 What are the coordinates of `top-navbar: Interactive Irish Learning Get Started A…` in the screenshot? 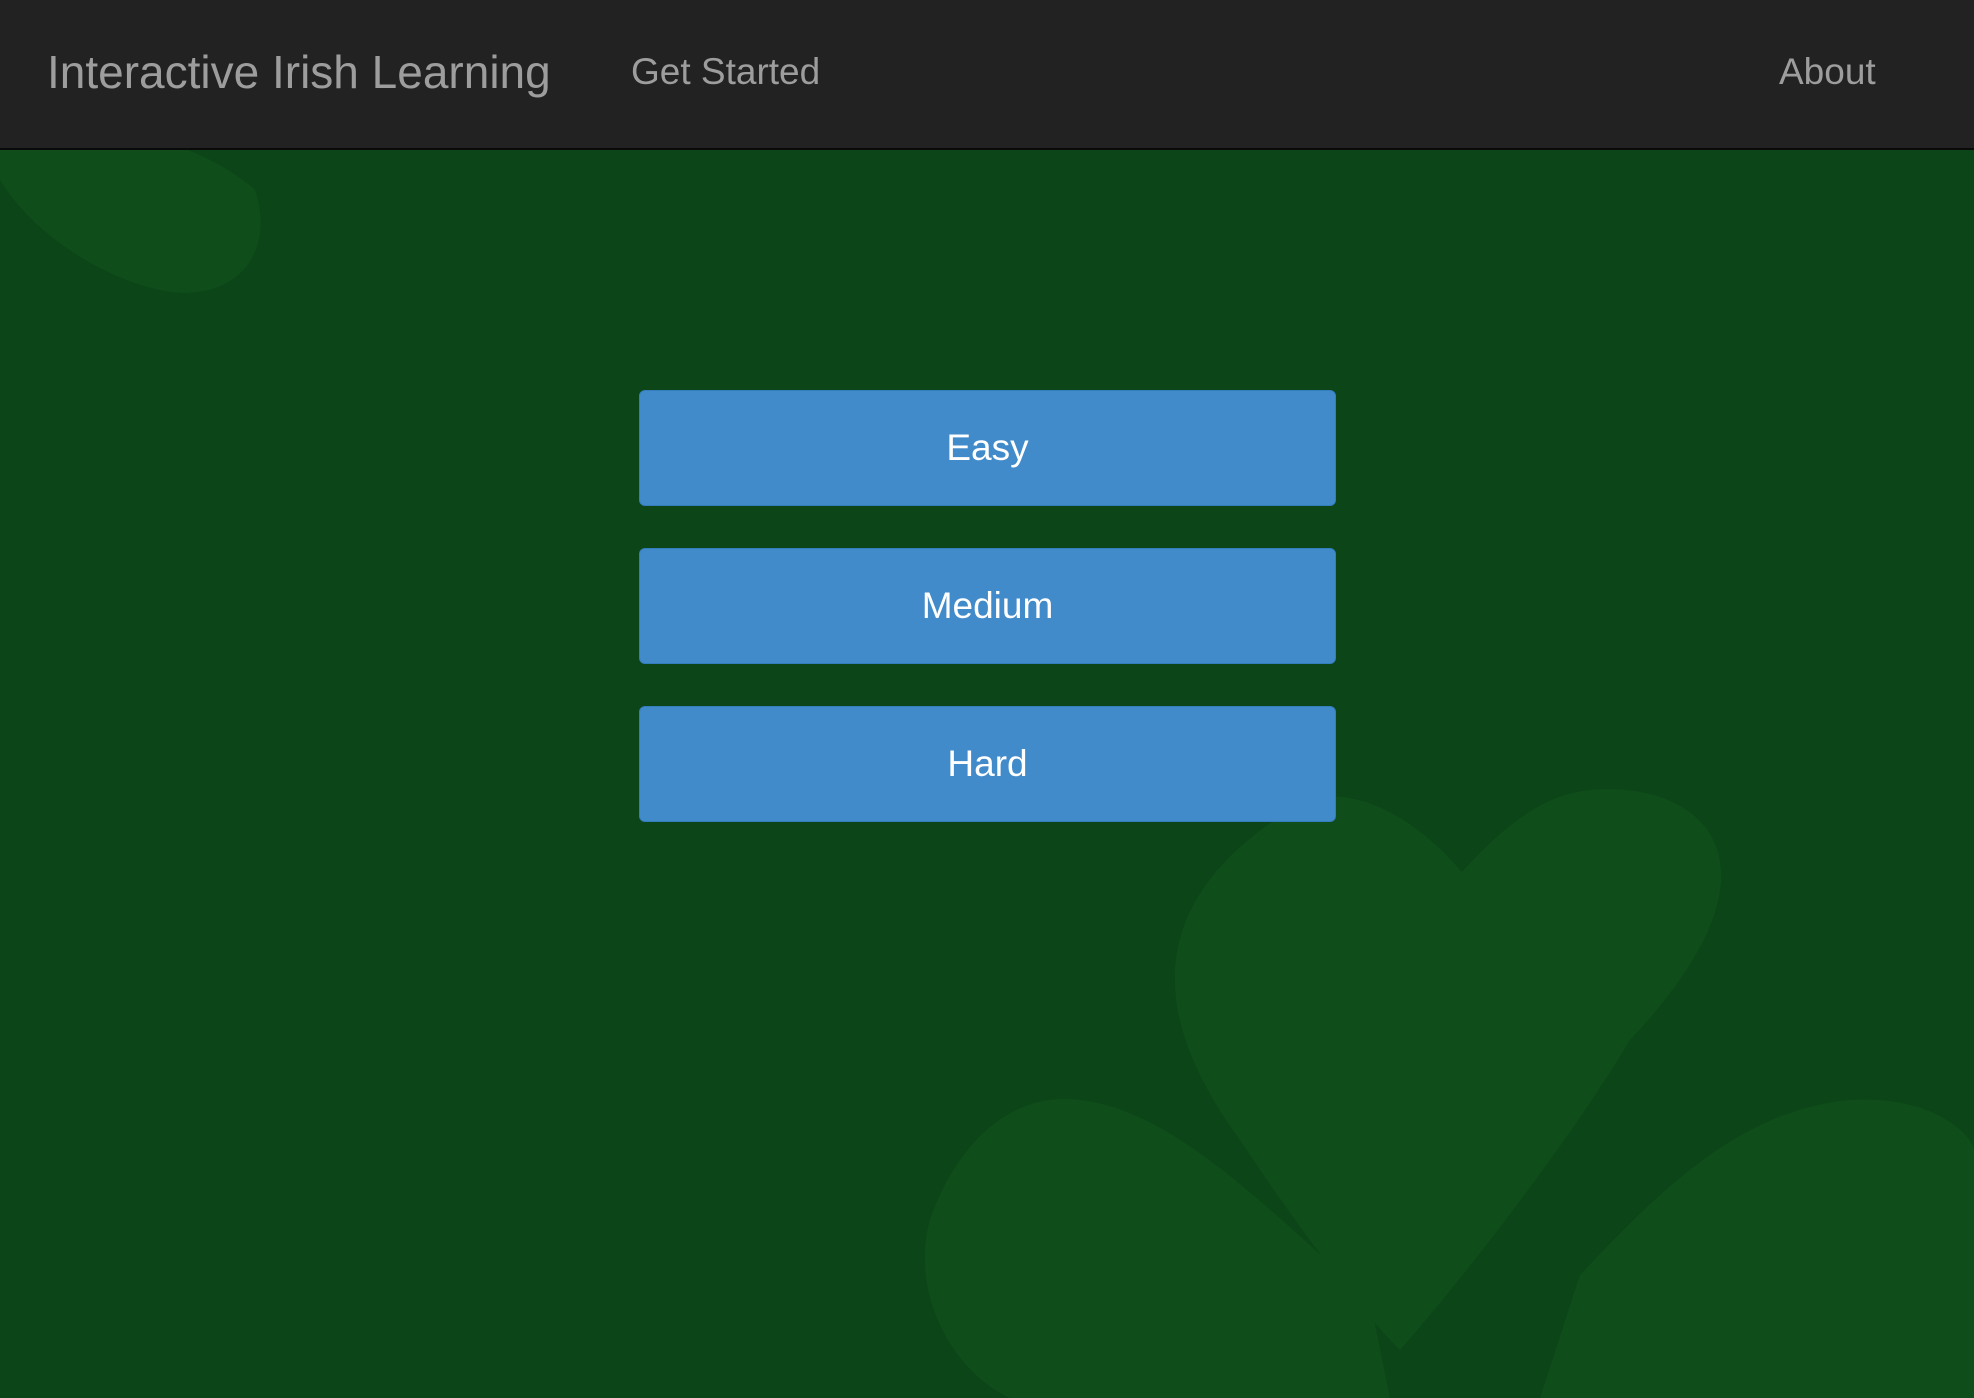 It's located at (987, 75).